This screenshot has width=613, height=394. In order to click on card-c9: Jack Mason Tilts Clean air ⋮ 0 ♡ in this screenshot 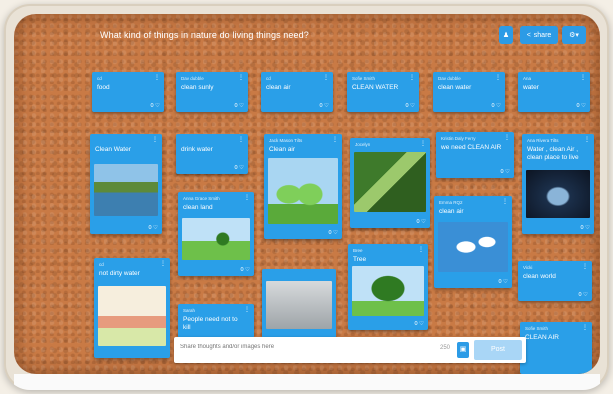, I will do `click(303, 186)`.